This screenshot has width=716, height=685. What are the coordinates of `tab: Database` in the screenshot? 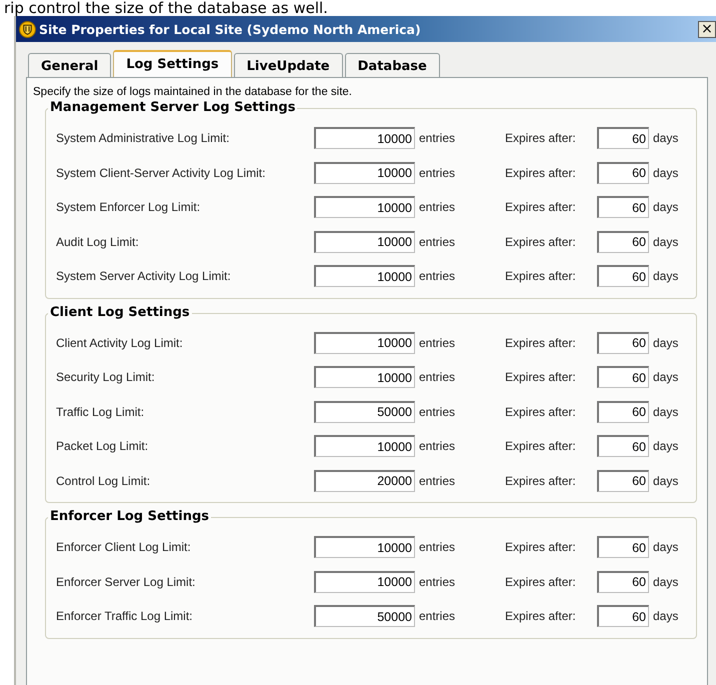 It's located at (392, 65).